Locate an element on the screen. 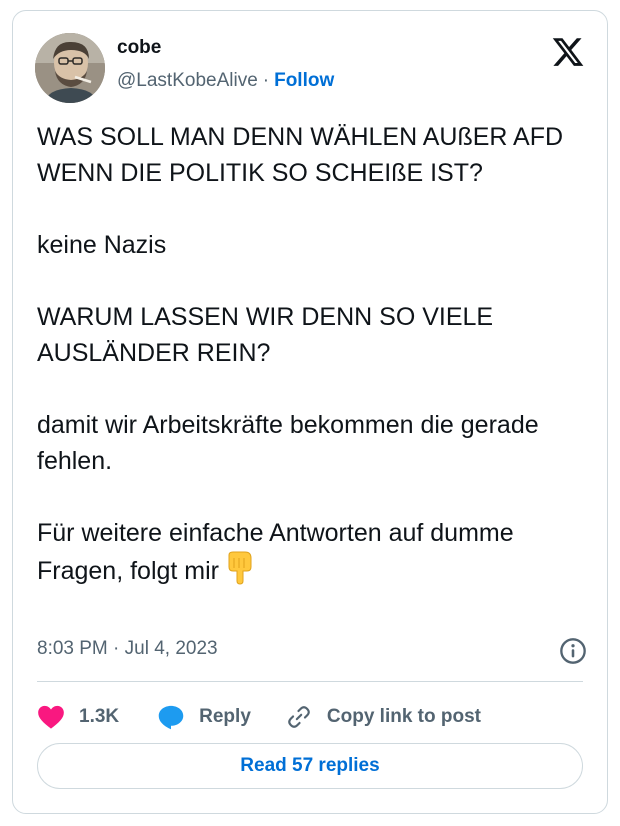 The height and width of the screenshot is (826, 620). read-replies-button: Read 57 replies is located at coordinates (310, 766).